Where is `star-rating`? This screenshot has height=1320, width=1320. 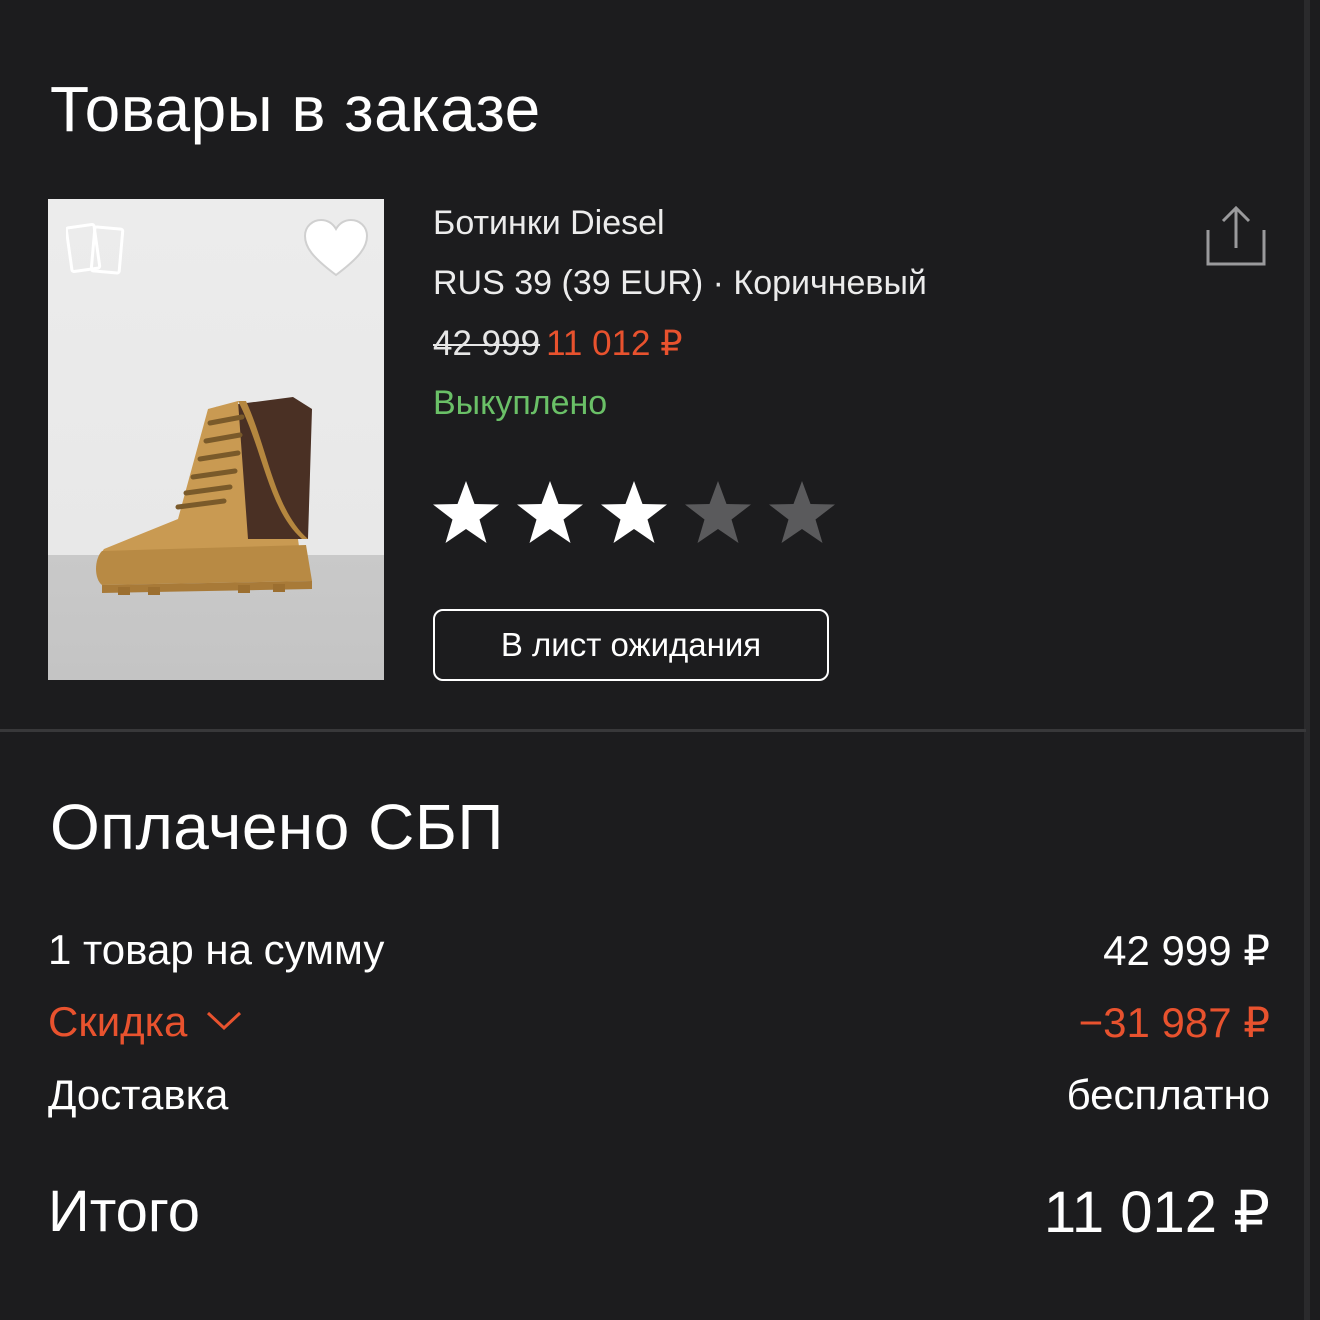 star-rating is located at coordinates (634, 513).